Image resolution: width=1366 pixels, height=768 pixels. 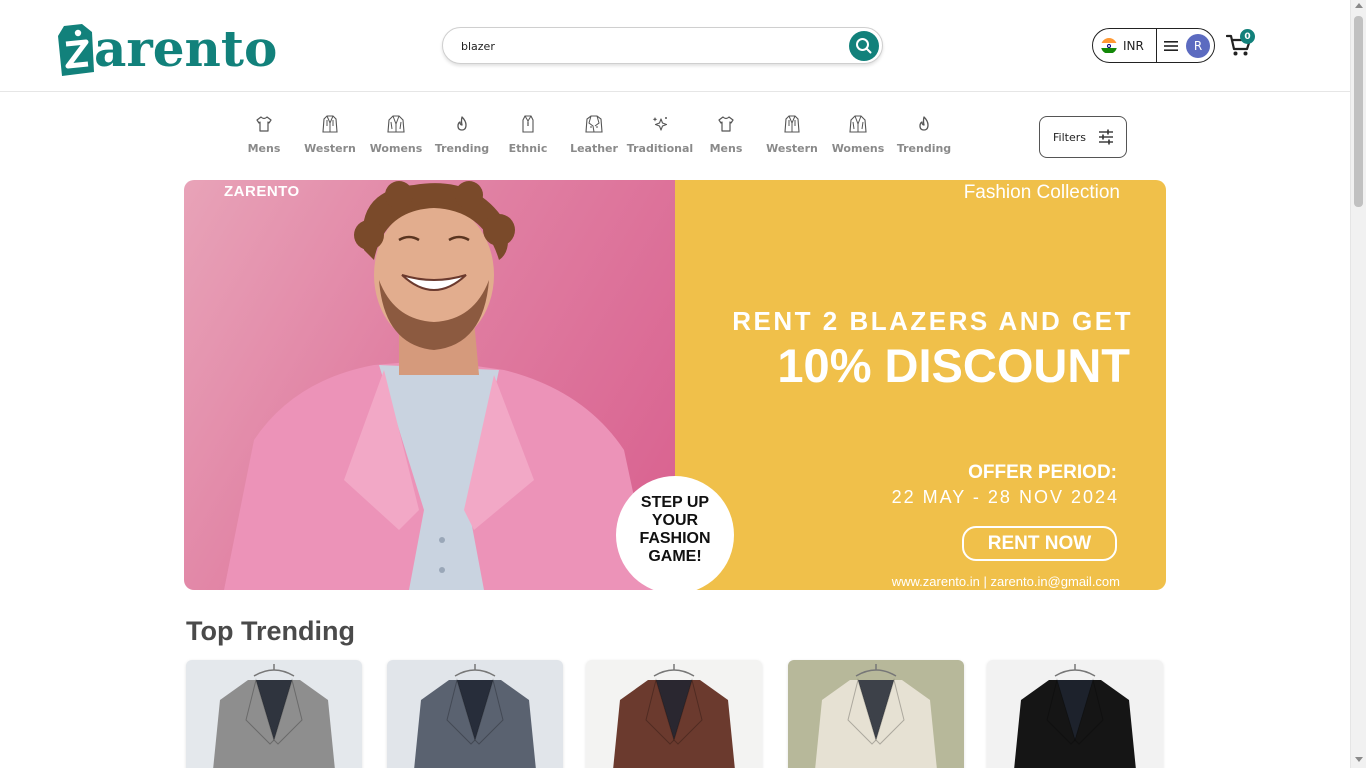 I want to click on section-title: Top Trending, so click(x=270, y=631).